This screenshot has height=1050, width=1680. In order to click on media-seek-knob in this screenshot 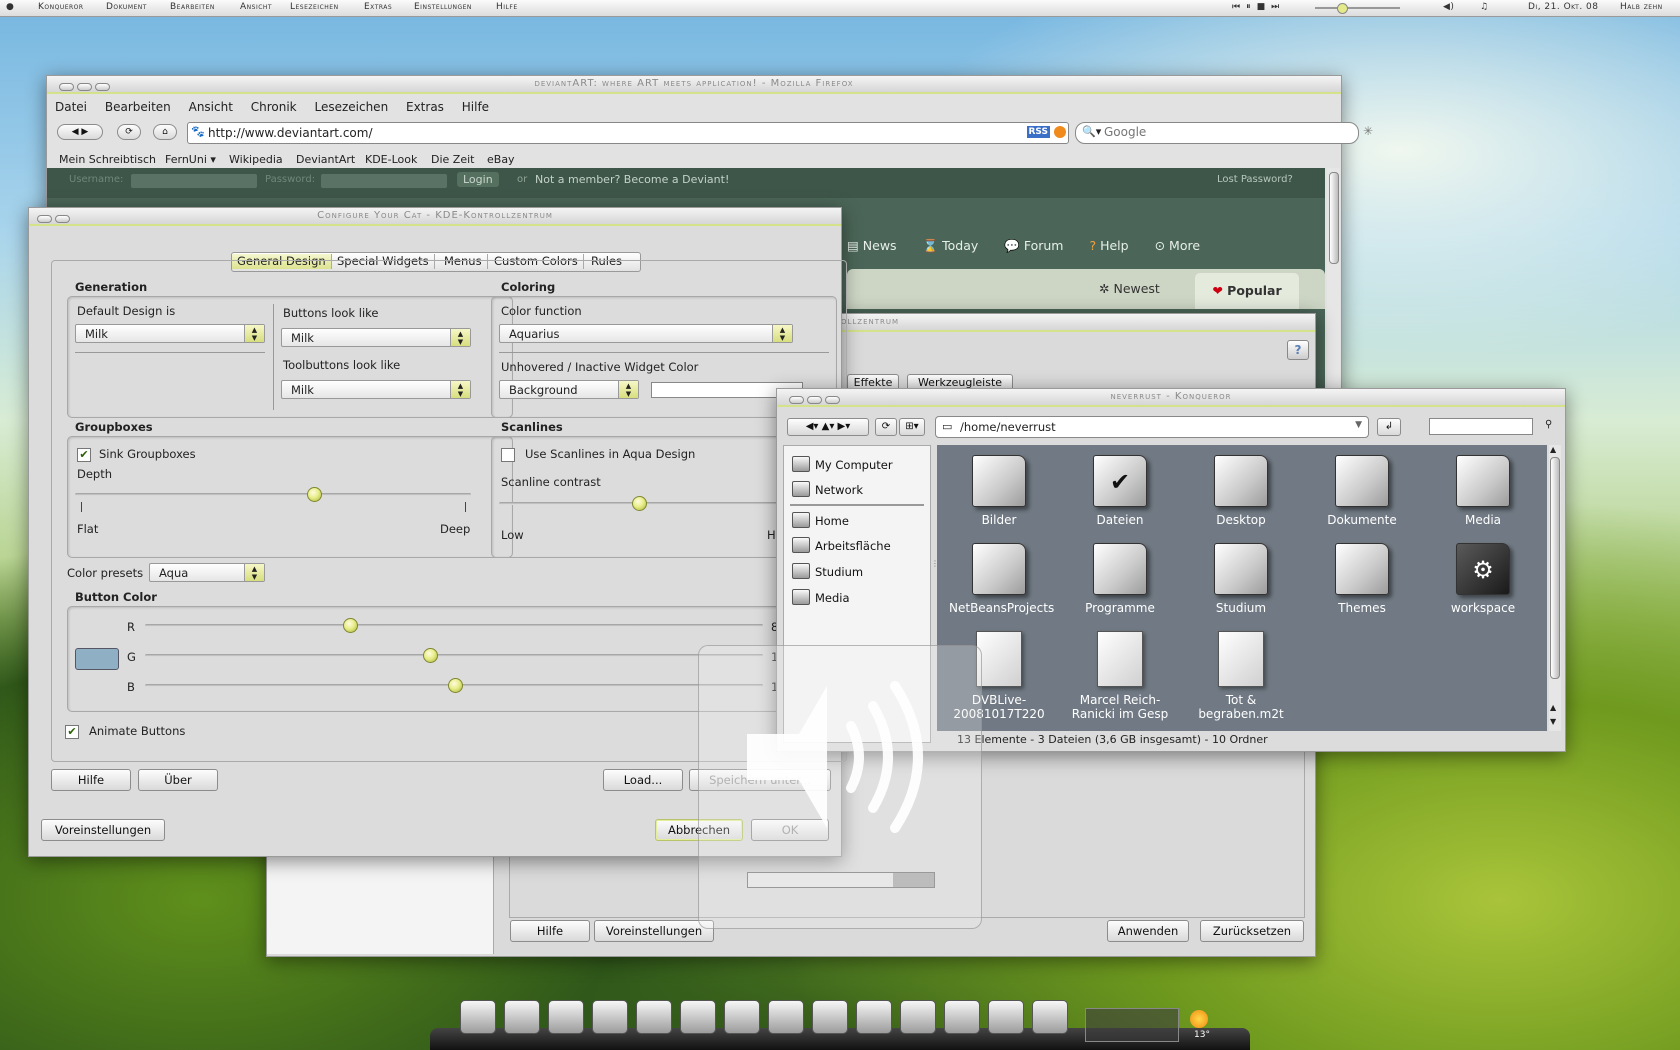, I will do `click(1342, 8)`.